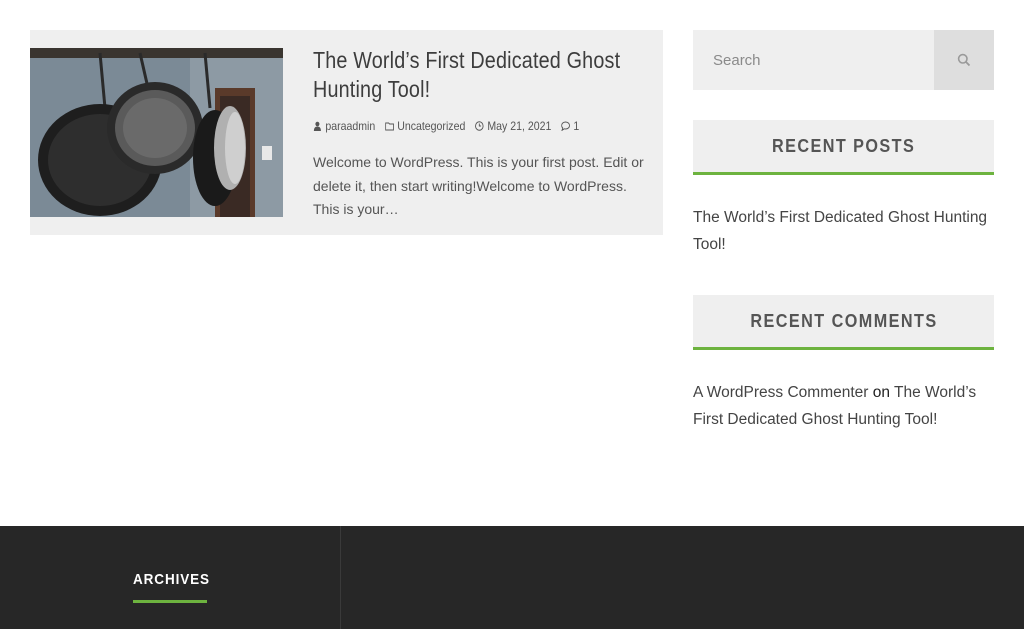  I want to click on footer-title-underline, so click(170, 601).